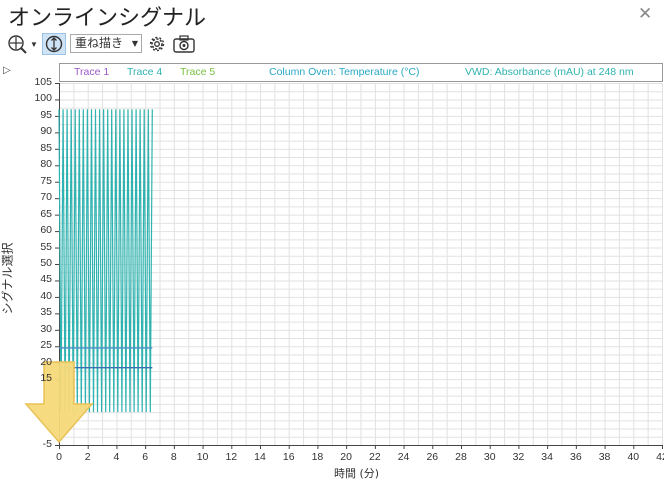 This screenshot has height=481, width=664. I want to click on x-tick-label: 36, so click(576, 457).